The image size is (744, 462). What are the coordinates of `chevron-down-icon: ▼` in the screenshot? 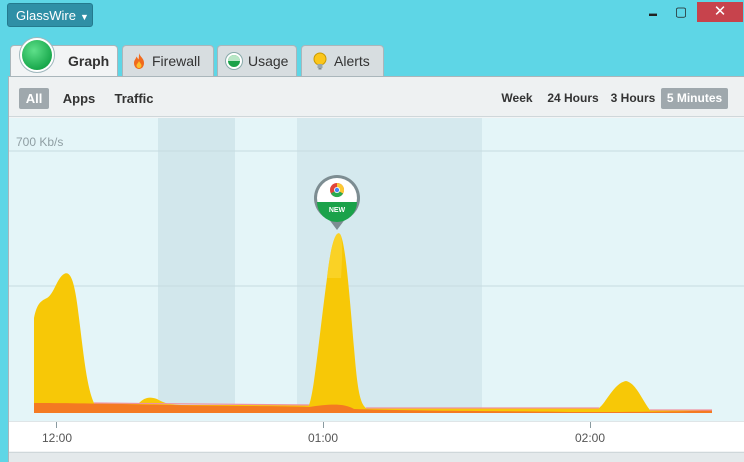 It's located at (84, 17).